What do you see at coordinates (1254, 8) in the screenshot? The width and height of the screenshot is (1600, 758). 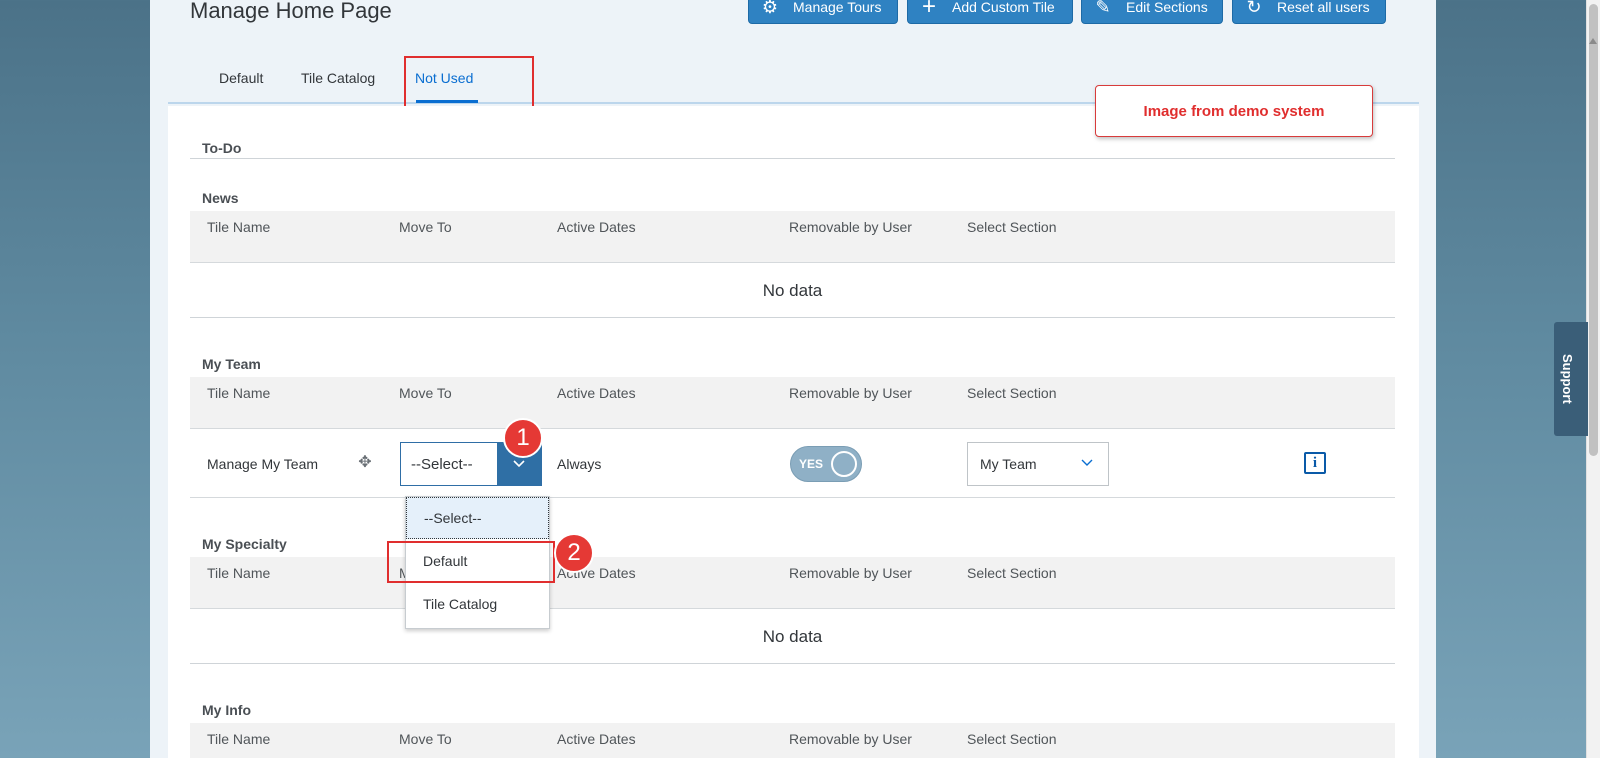 I see `refresh-icon: ↻` at bounding box center [1254, 8].